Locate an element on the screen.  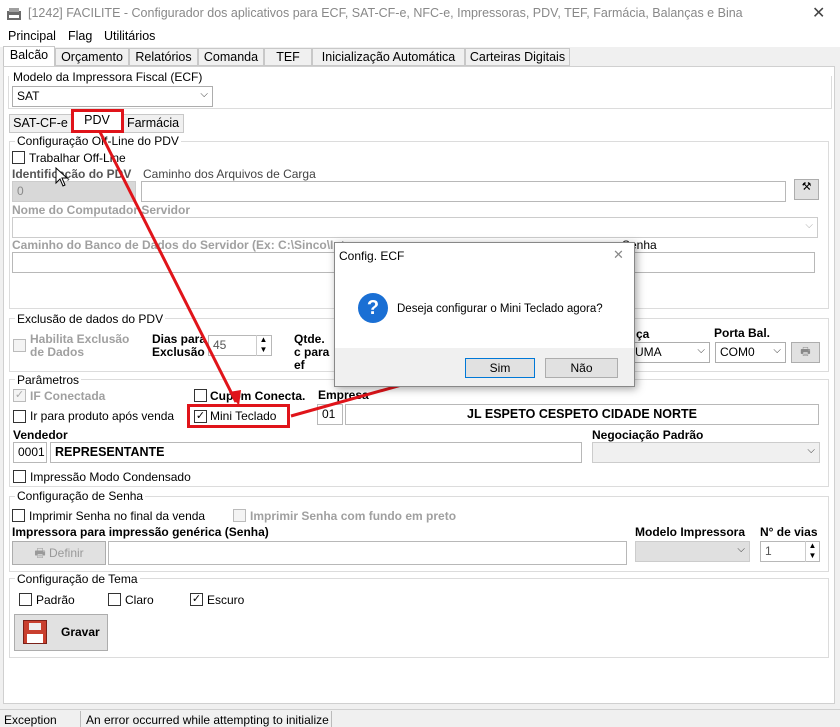
dialog-title: Config. ECF is located at coordinates (372, 256).